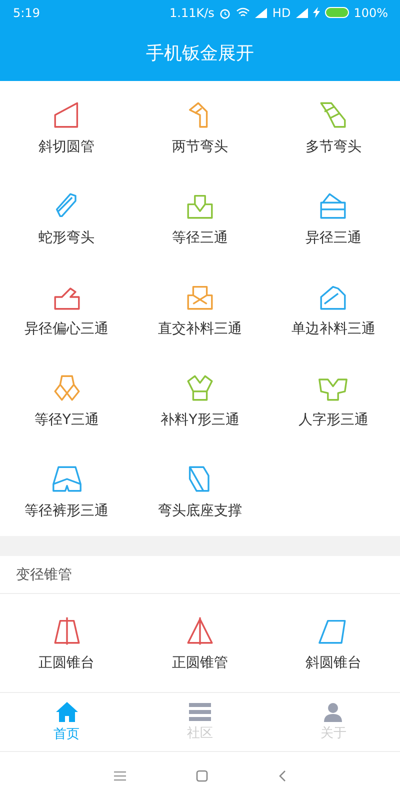  I want to click on menu-label: 斜圆锥台, so click(333, 663).